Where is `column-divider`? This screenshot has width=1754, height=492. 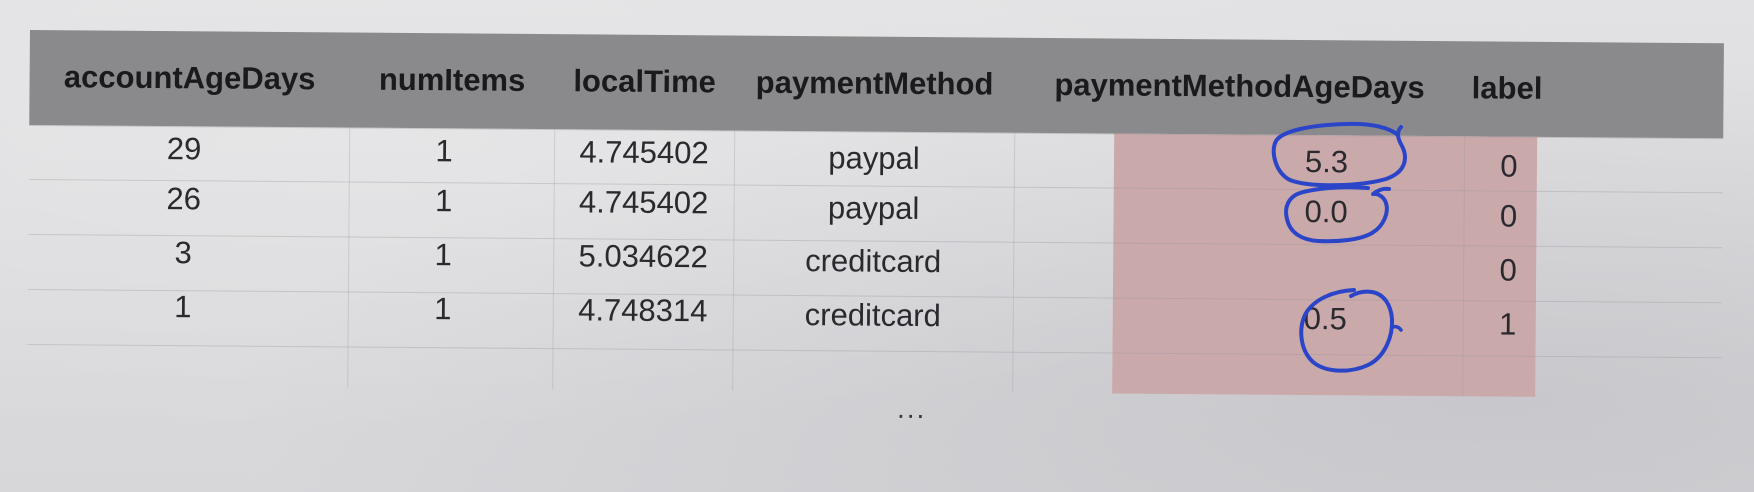 column-divider is located at coordinates (349, 257).